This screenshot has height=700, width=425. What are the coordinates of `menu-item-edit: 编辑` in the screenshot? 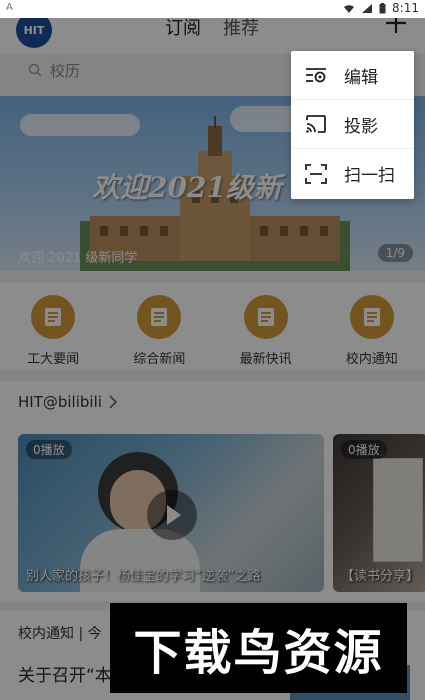 It's located at (352, 75).